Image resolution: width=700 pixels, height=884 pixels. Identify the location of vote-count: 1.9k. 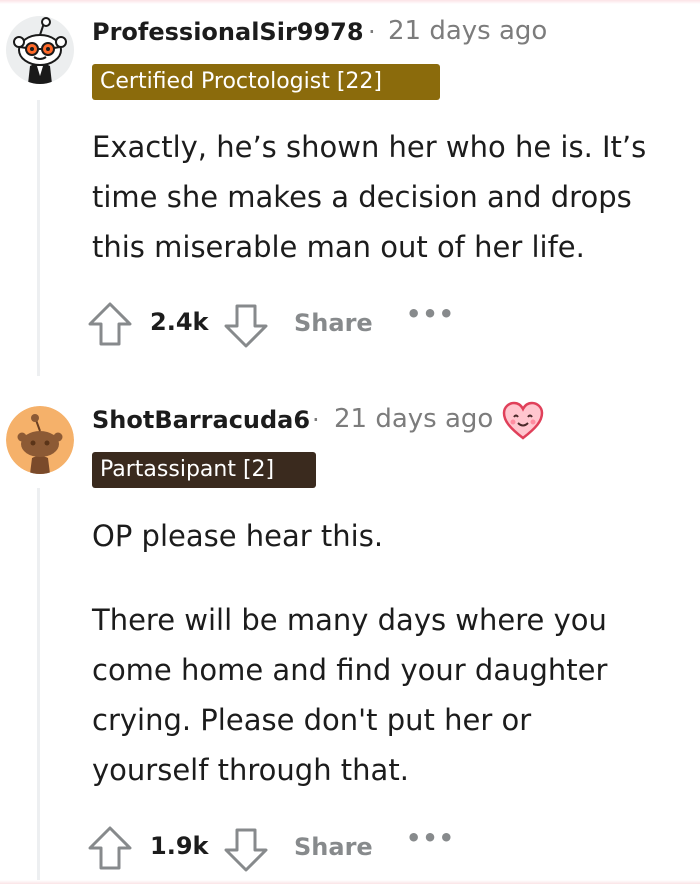
(179, 846).